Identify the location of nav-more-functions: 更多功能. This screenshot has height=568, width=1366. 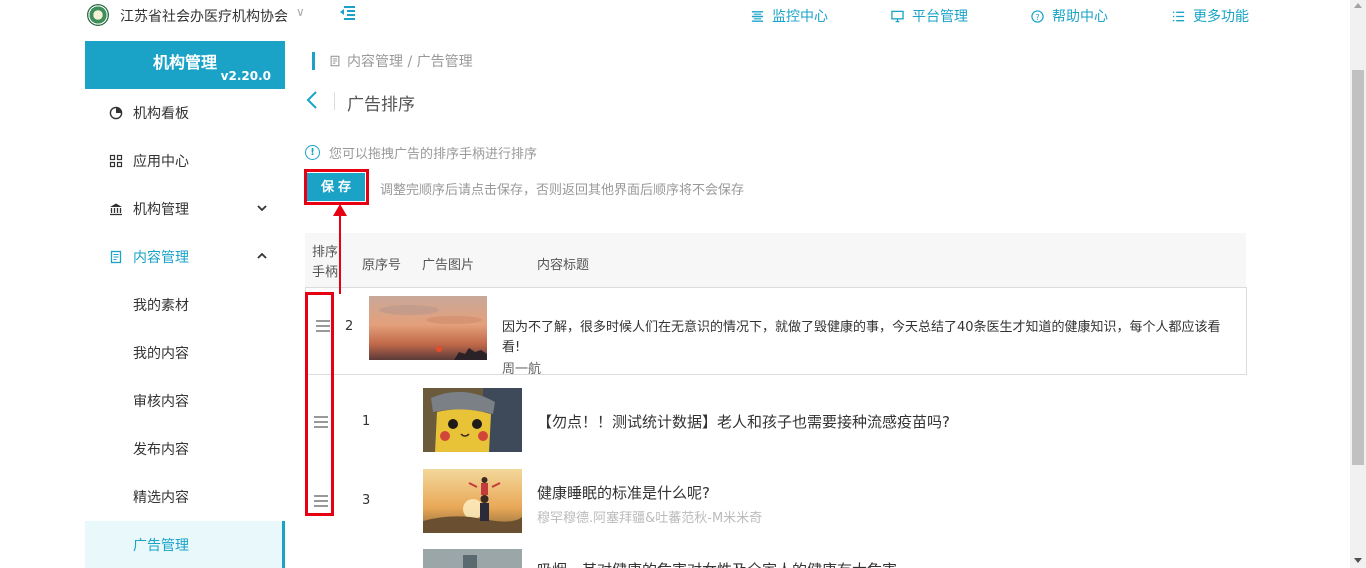
(1210, 16).